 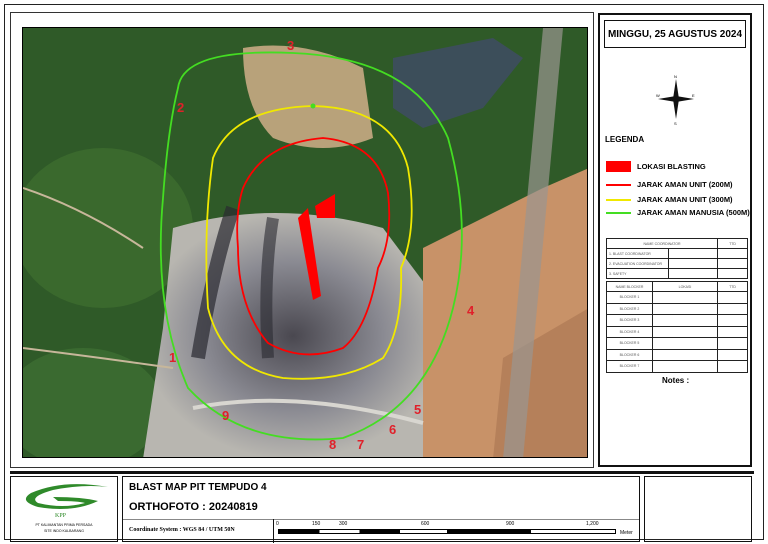 I want to click on blocker-point-6: 6, so click(x=392, y=429).